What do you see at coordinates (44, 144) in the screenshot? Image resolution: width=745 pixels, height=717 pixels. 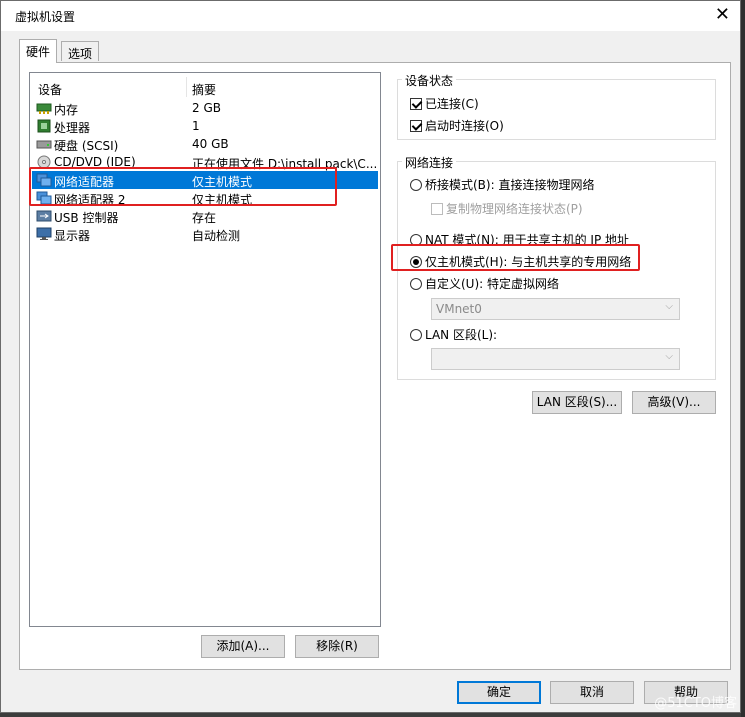 I see `harddisk-icon` at bounding box center [44, 144].